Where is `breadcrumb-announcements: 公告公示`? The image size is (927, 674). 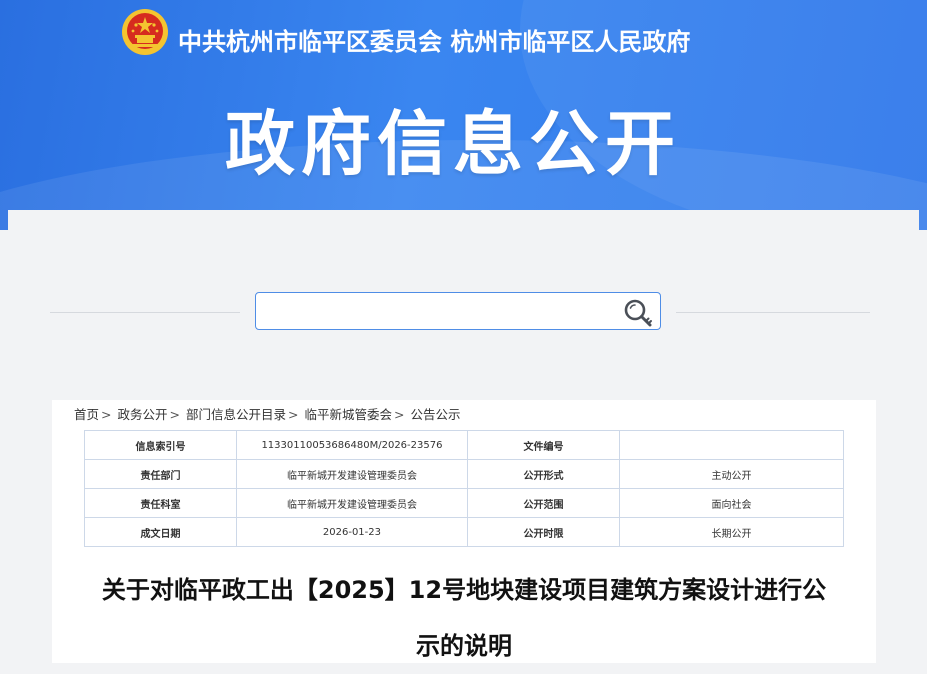 breadcrumb-announcements: 公告公示 is located at coordinates (435, 414).